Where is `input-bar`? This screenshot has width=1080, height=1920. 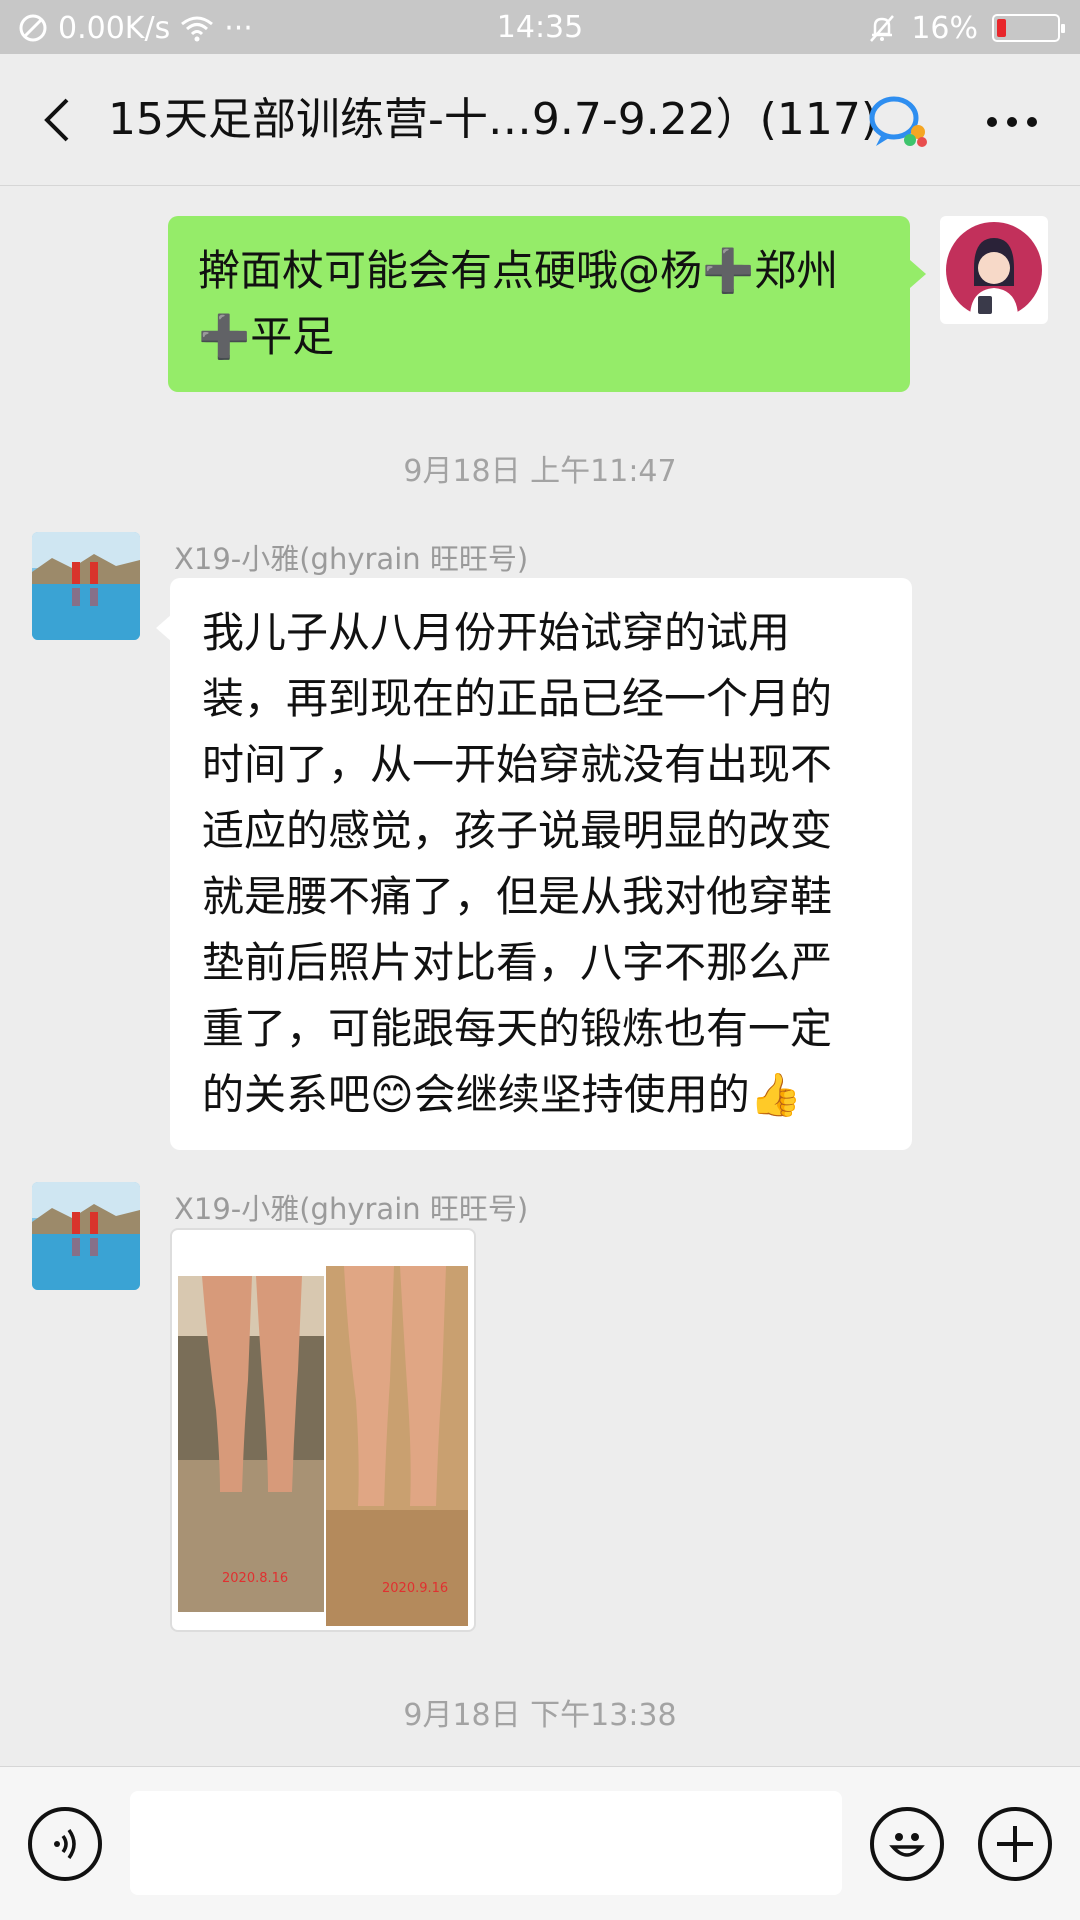 input-bar is located at coordinates (540, 1843).